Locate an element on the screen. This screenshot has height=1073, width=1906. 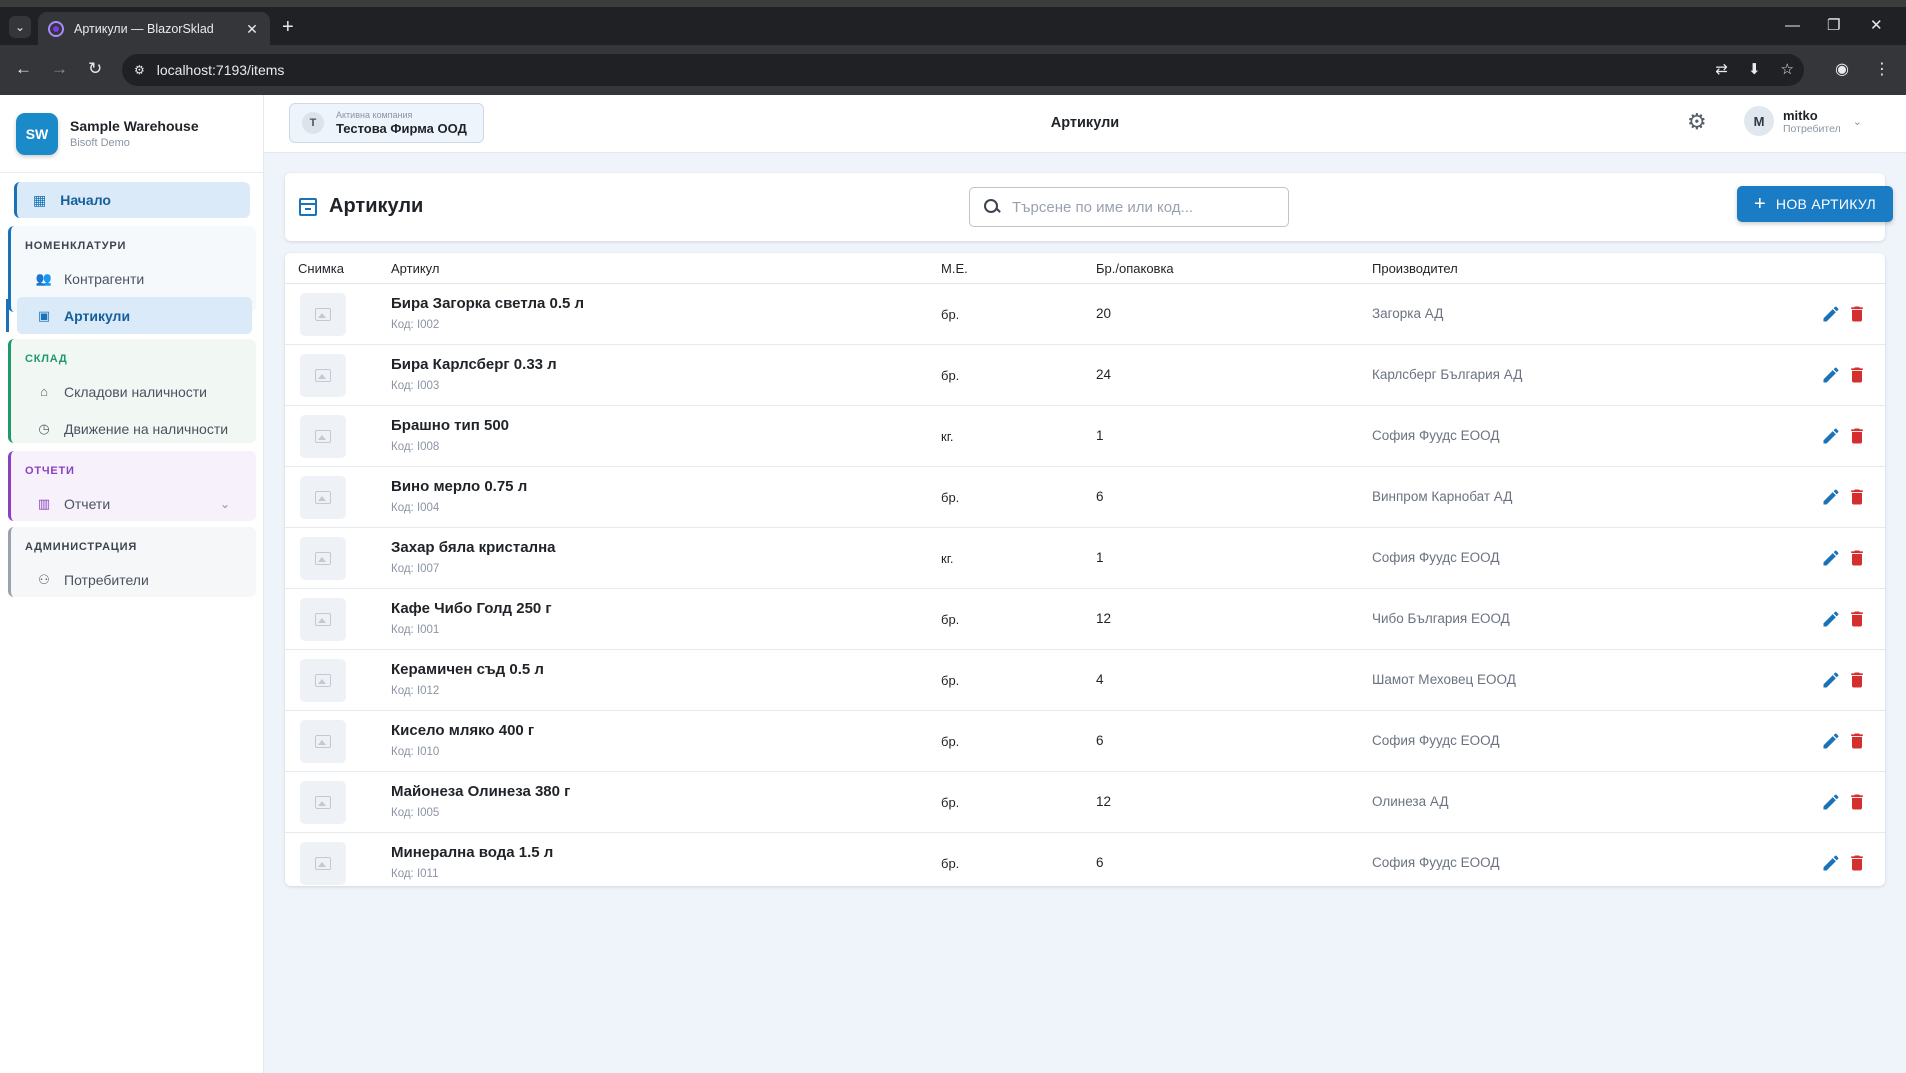
sidebar-item-label: Отчети is located at coordinates (87, 503).